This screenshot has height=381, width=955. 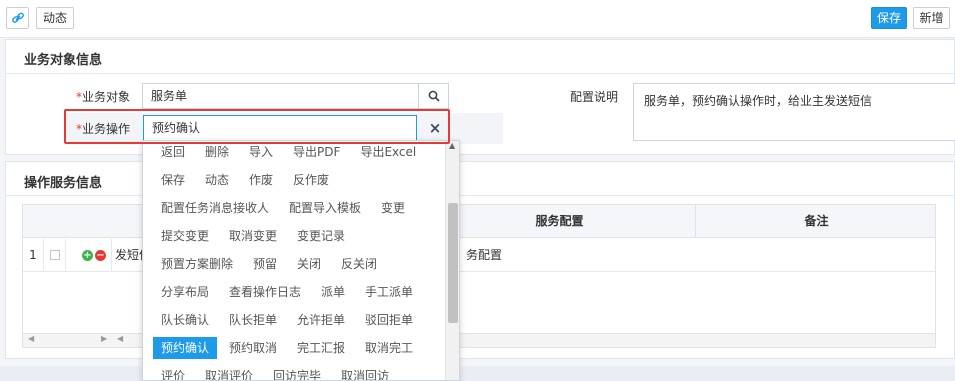 I want to click on config-note-label: 配置说明, so click(x=593, y=97).